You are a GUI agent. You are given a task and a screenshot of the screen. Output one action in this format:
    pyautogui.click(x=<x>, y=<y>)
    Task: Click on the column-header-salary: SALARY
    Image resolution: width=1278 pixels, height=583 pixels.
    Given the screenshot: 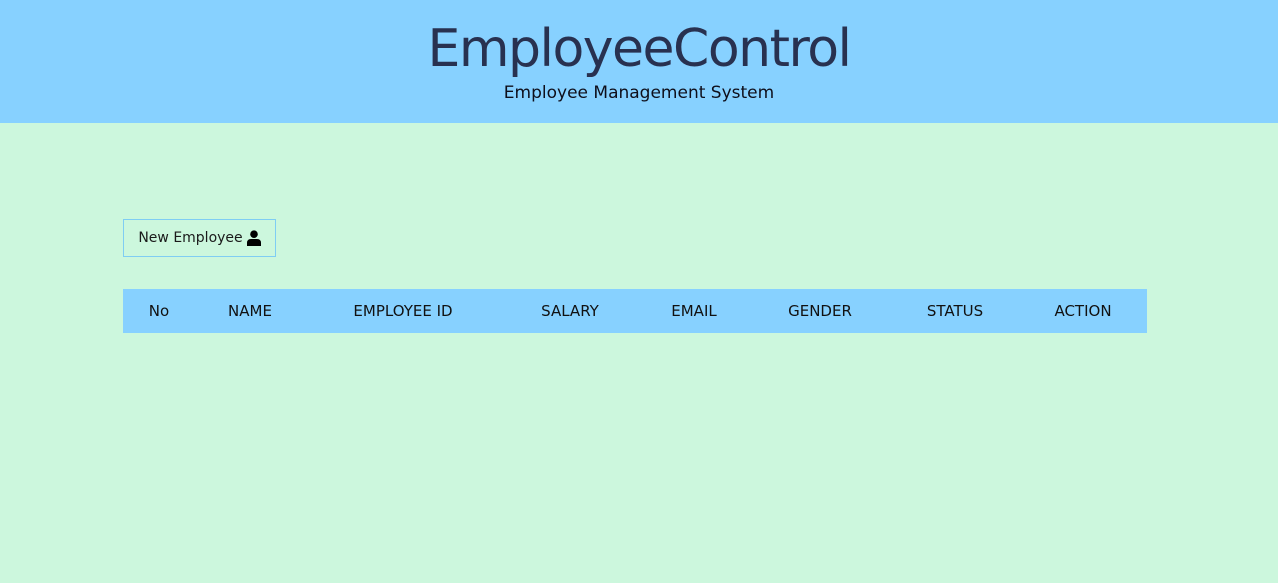 What is the action you would take?
    pyautogui.click(x=570, y=311)
    